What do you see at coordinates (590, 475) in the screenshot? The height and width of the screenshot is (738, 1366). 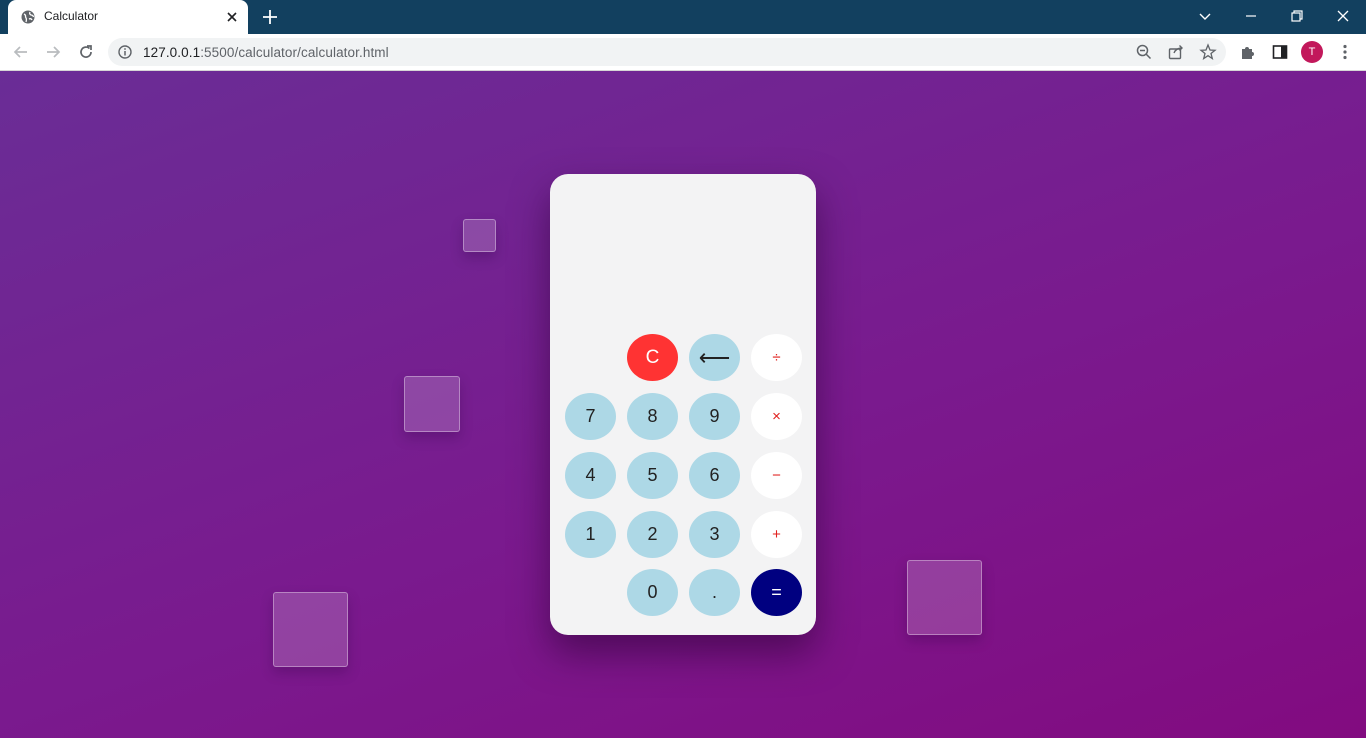 I see `digit-4-button: 4` at bounding box center [590, 475].